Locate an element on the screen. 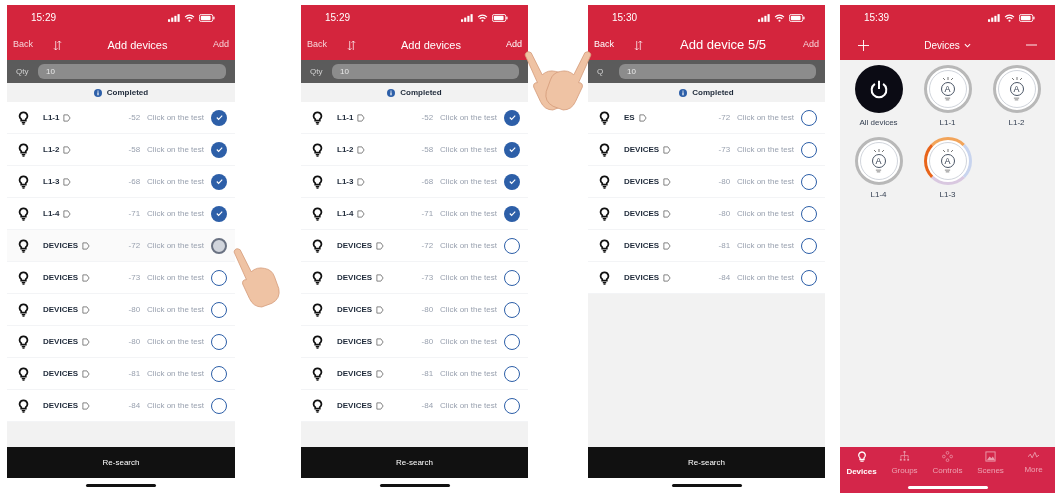 Image resolution: width=1055 pixels, height=493 pixels. tab-button: Devices is located at coordinates (861, 464).